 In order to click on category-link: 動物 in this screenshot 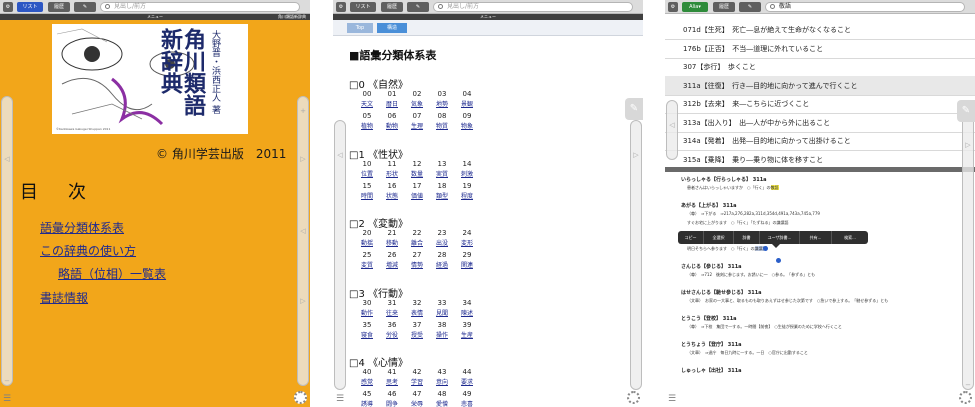, I will do `click(392, 125)`.